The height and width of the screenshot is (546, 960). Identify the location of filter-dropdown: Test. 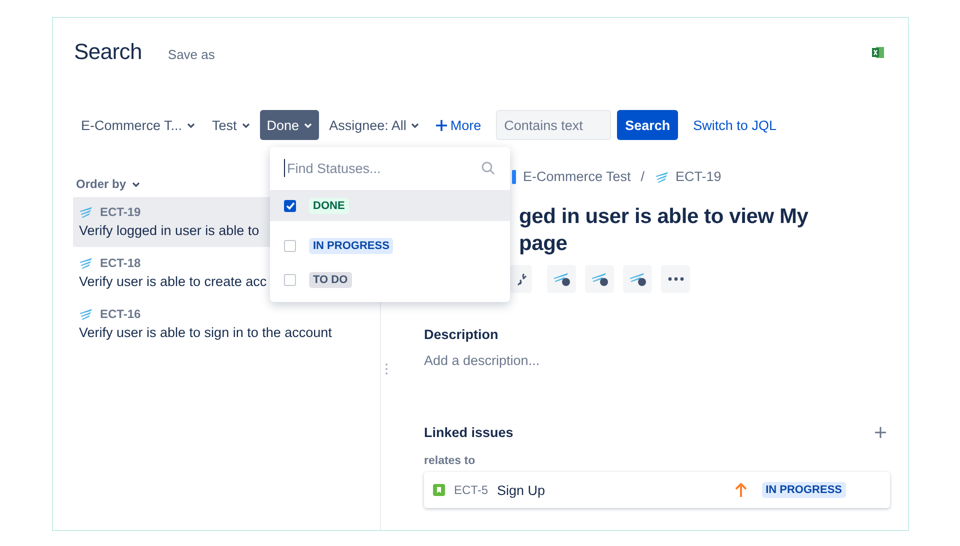
(231, 125).